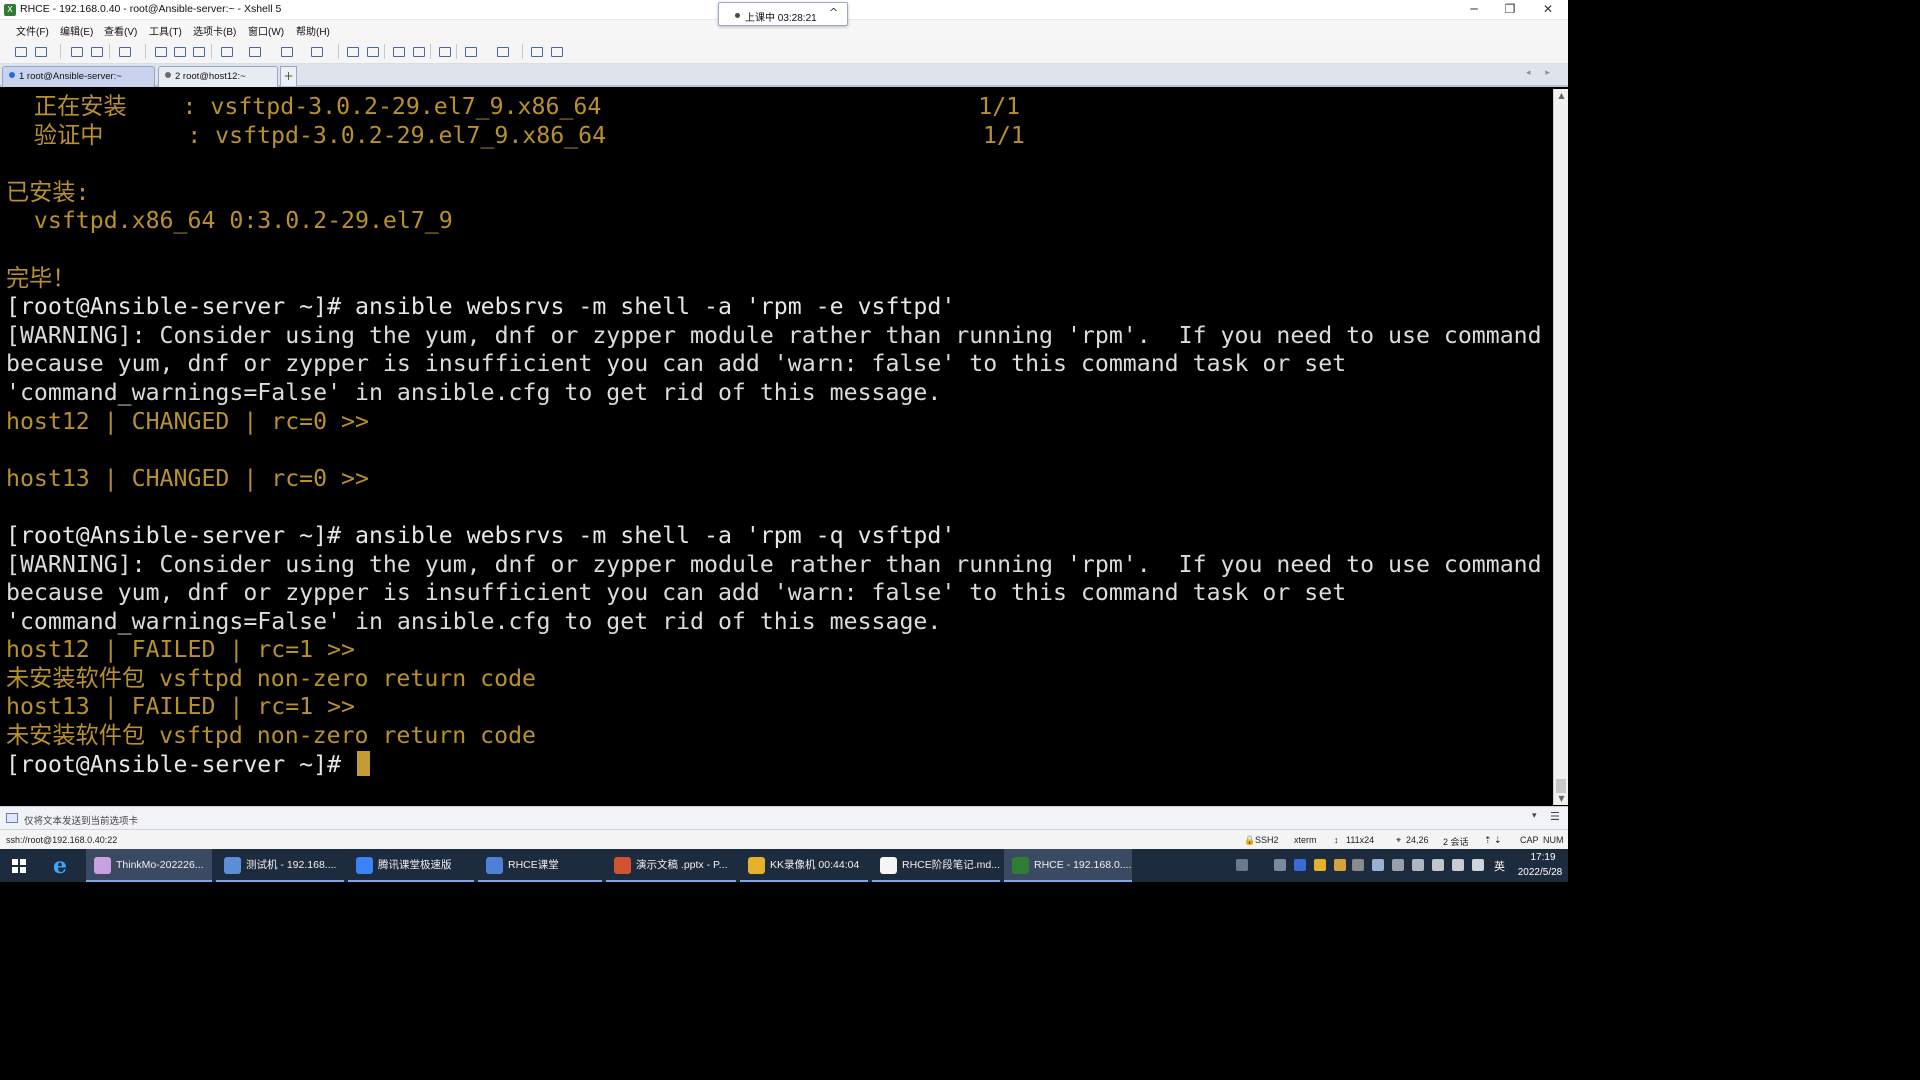  Describe the element at coordinates (418, 51) in the screenshot. I see `lock-icon` at that location.